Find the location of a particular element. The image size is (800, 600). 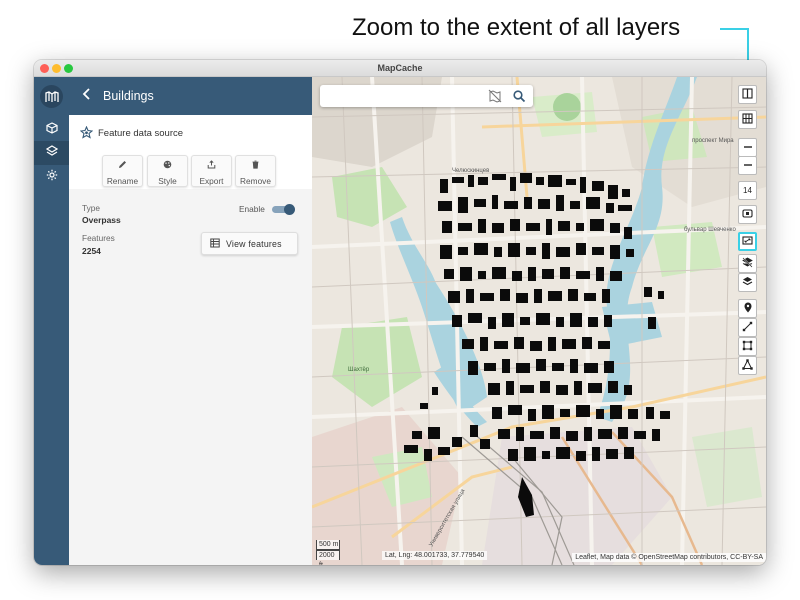

map-off-icon is located at coordinates (495, 96).